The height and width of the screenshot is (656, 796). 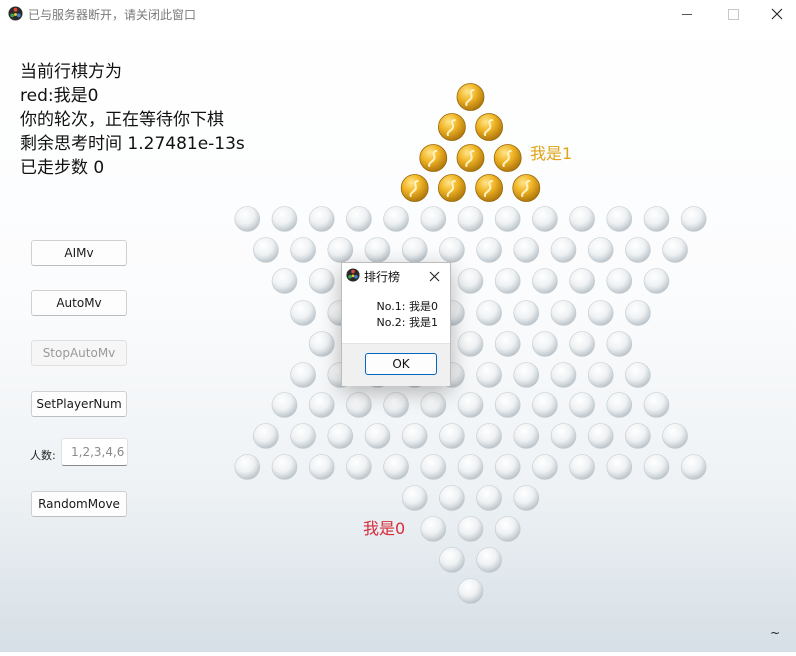 I want to click on dialog-close-button, so click(x=434, y=275).